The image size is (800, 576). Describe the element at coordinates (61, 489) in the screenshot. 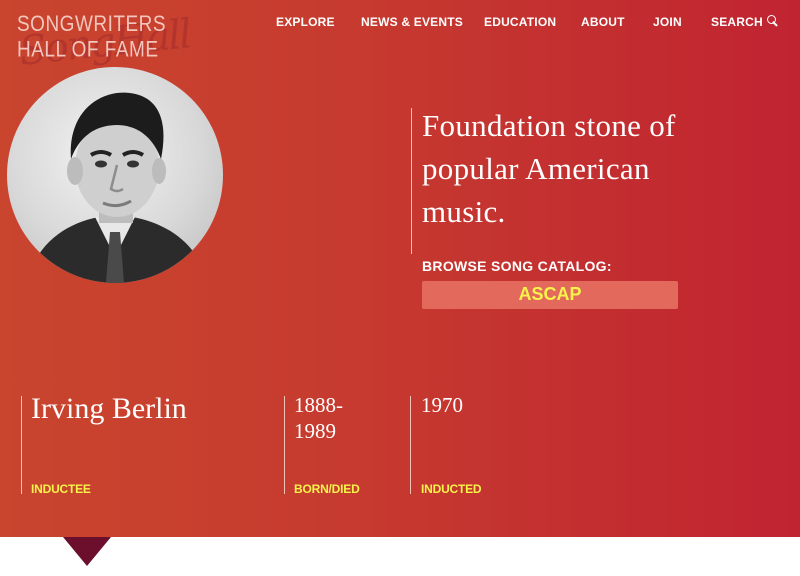

I see `inductee-label: INDUCTEE` at that location.